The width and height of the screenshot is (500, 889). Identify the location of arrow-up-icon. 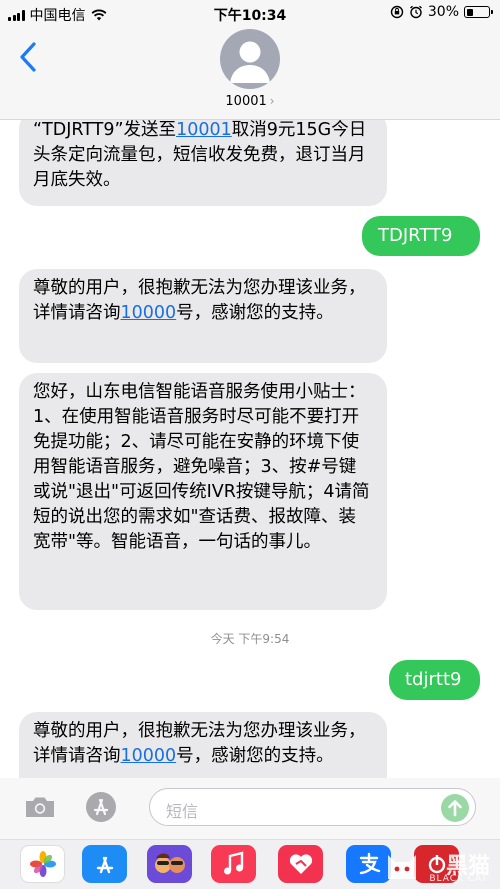
(455, 808).